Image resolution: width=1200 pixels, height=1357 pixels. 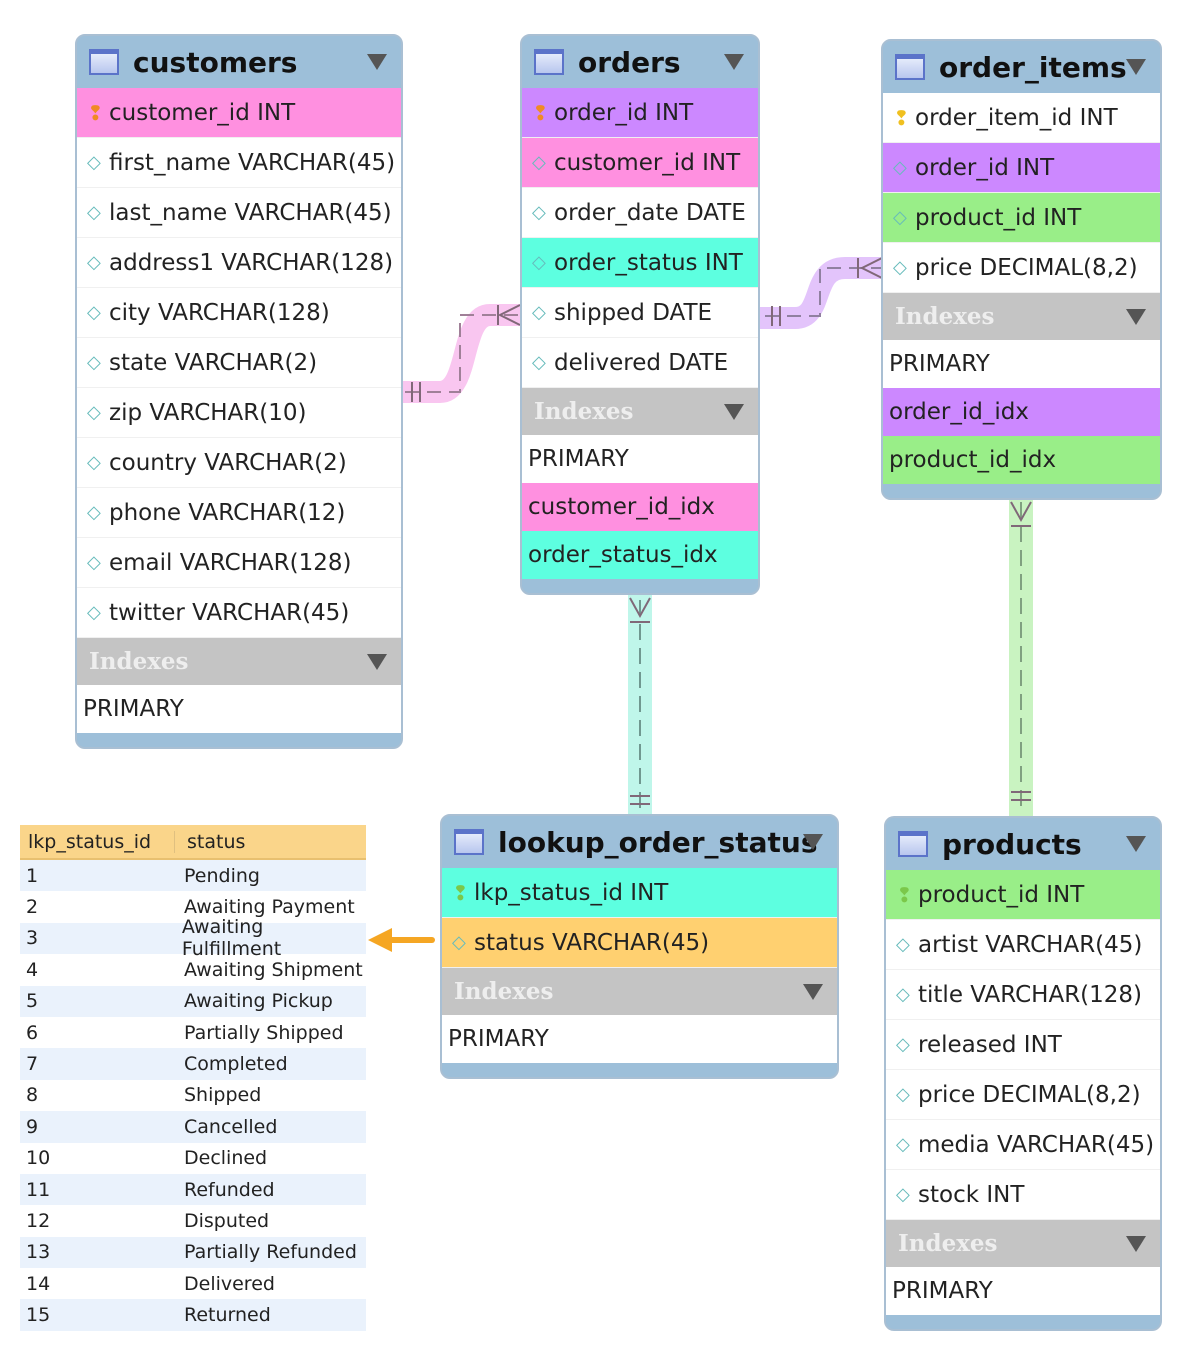 I want to click on column-label: city VARCHAR(128), so click(x=219, y=312).